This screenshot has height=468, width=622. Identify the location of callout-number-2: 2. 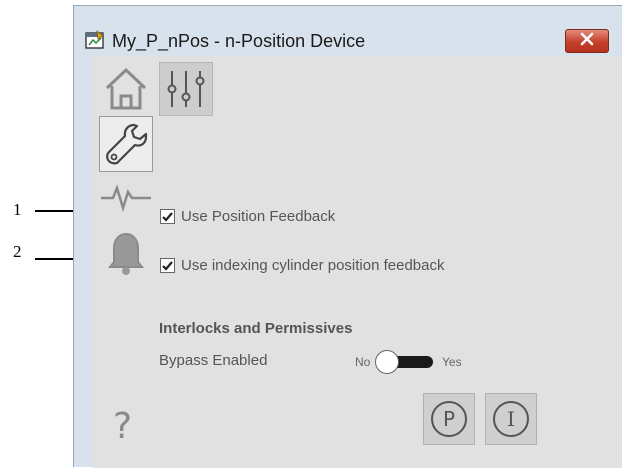
(17, 251).